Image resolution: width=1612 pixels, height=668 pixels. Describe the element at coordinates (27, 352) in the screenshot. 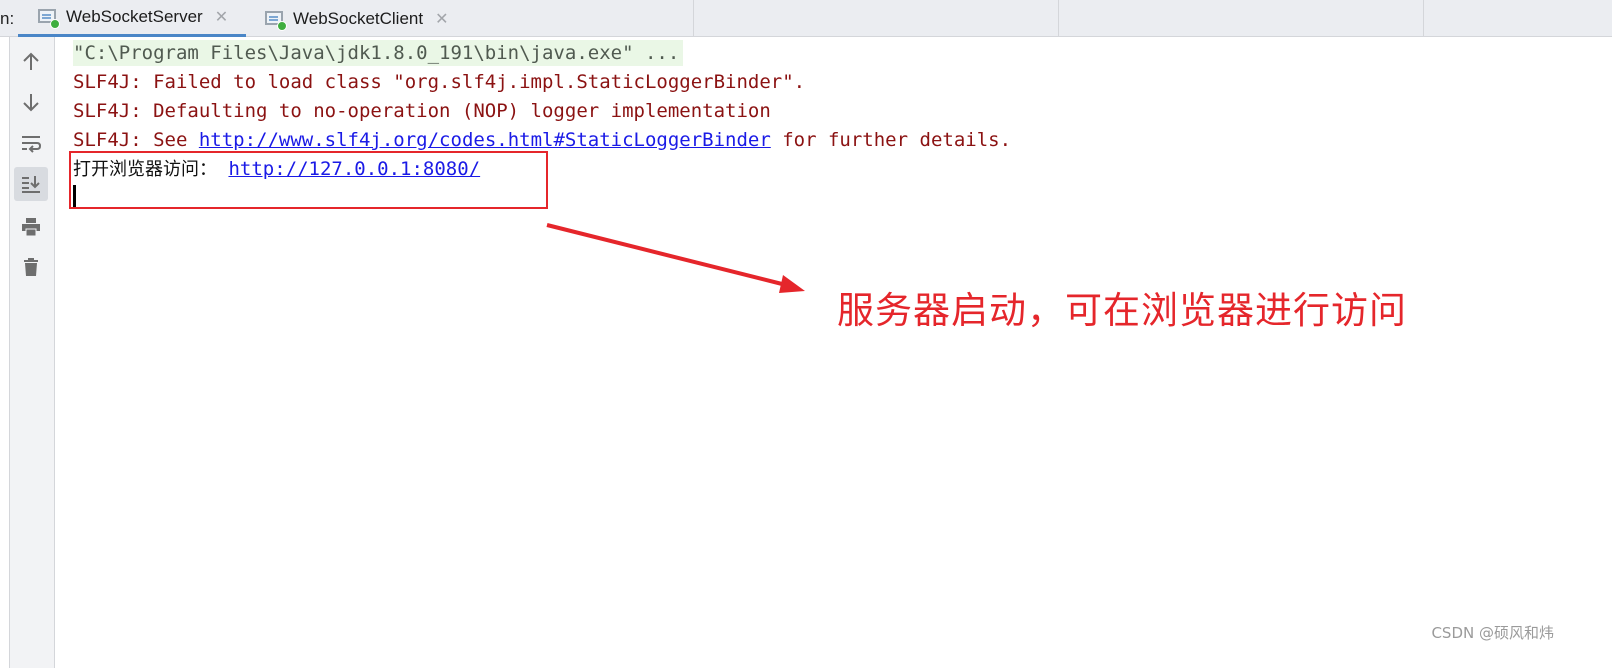

I see `console-toolbar` at that location.